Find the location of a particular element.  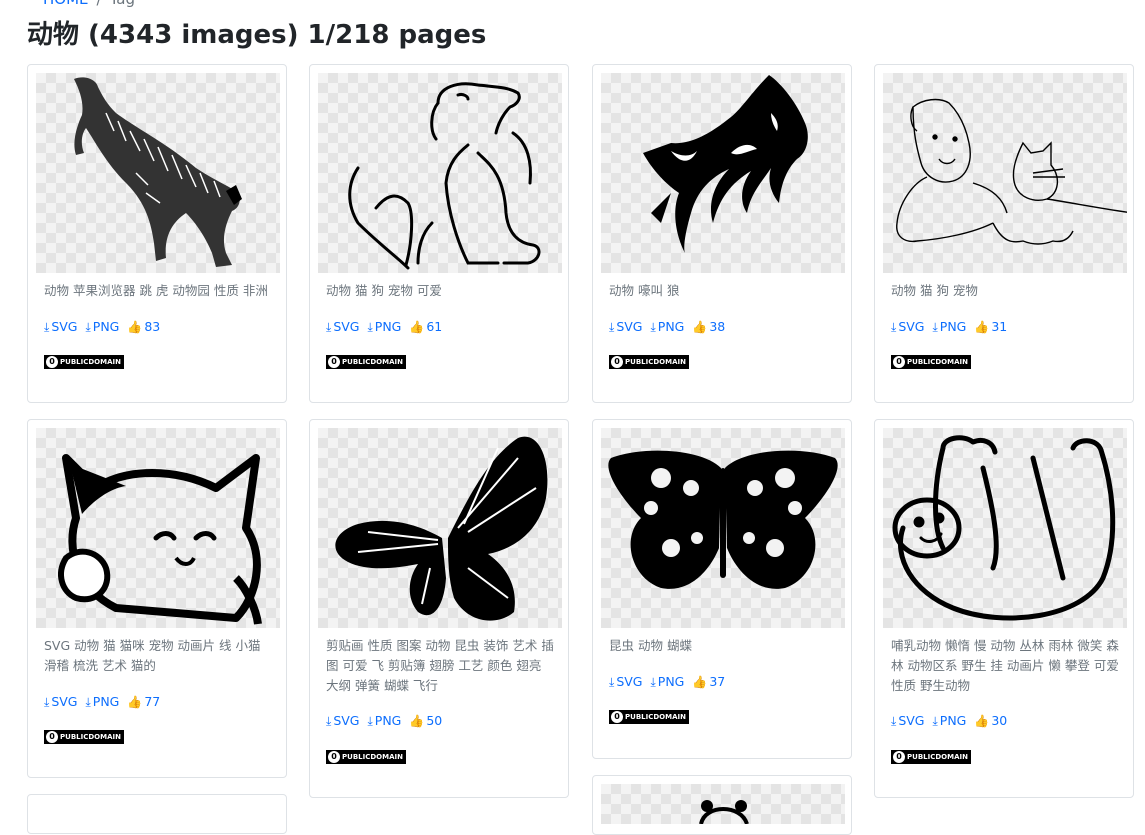

image-card: 动物 猫 狗 宠物 可爱 ⤓ SVG ⤓ PNG 👍 61 0 PUBLICDOMAIN is located at coordinates (439, 233).